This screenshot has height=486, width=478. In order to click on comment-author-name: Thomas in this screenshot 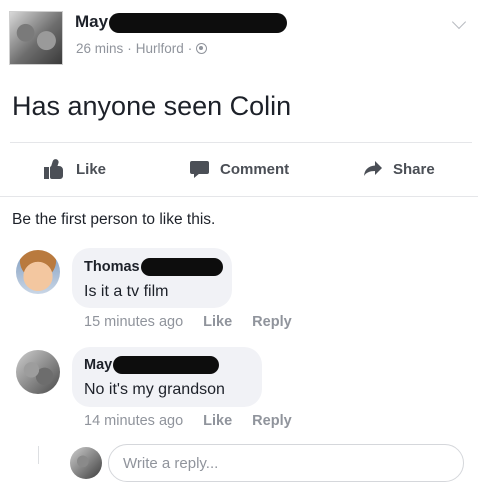, I will do `click(112, 267)`.